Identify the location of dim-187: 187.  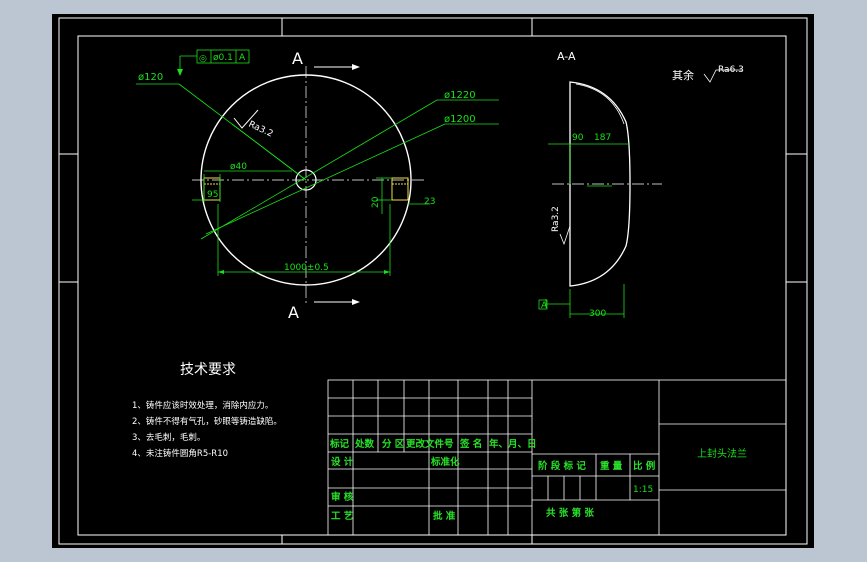
(602, 138).